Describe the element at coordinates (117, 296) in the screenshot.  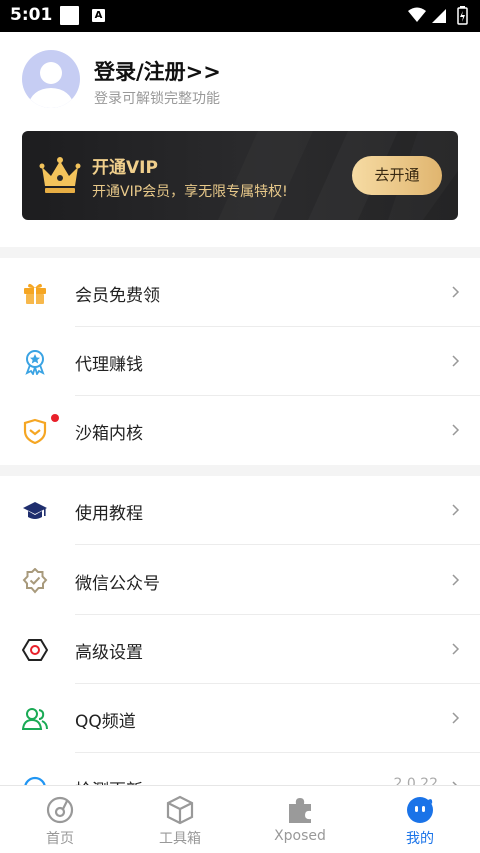
I see `menu-label: 会员免费领` at that location.